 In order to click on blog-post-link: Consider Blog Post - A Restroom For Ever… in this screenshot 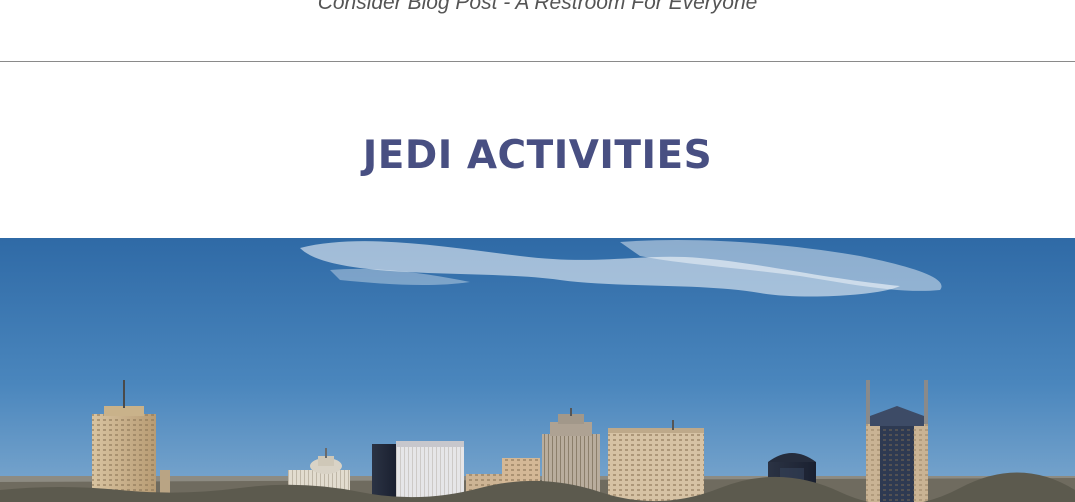, I will do `click(538, 7)`.